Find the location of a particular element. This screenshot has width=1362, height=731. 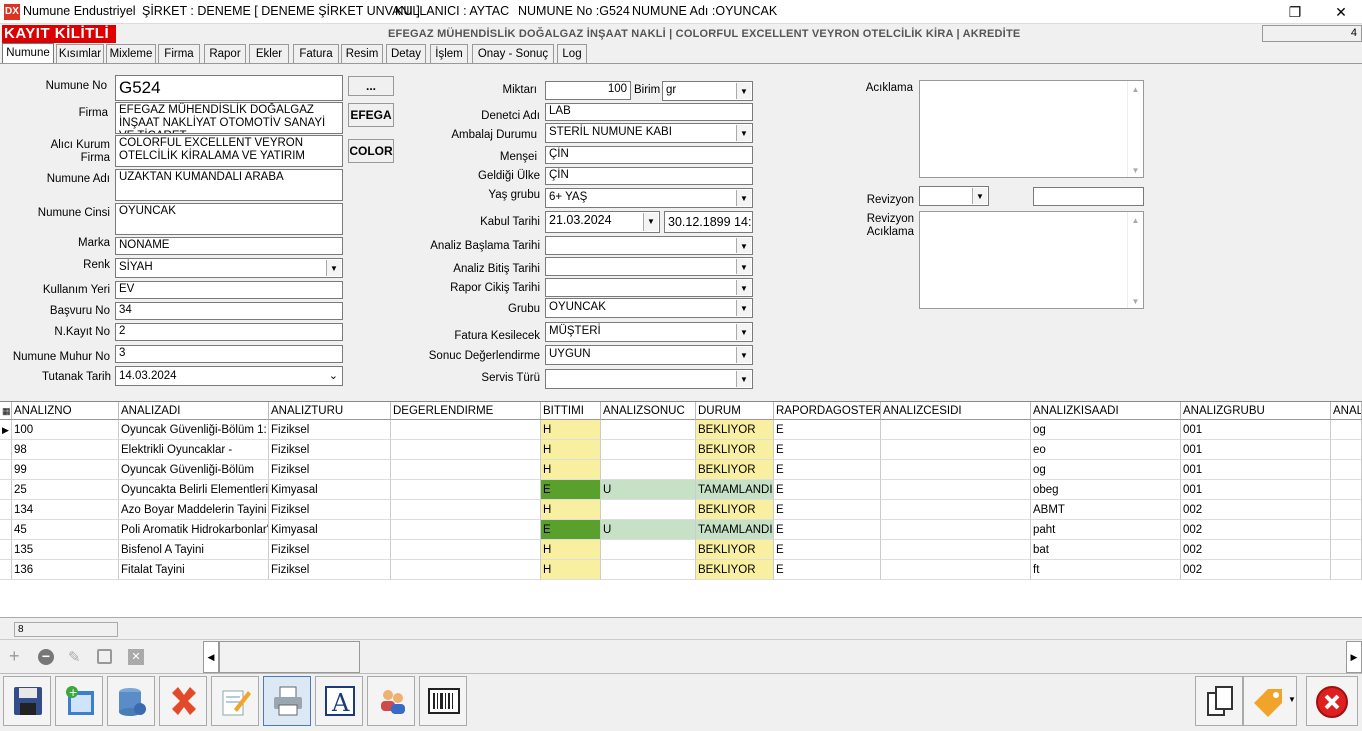

servis-select: ▼ is located at coordinates (649, 379).